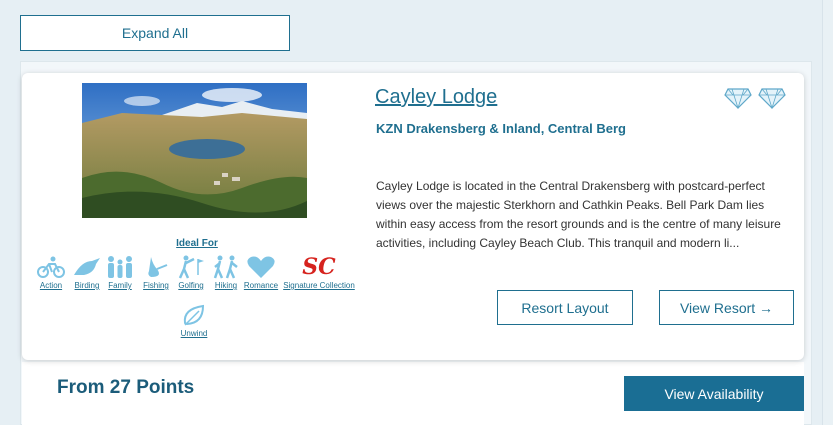 The image size is (833, 425). Describe the element at coordinates (319, 285) in the screenshot. I see `activity-label: Signature Collection` at that location.